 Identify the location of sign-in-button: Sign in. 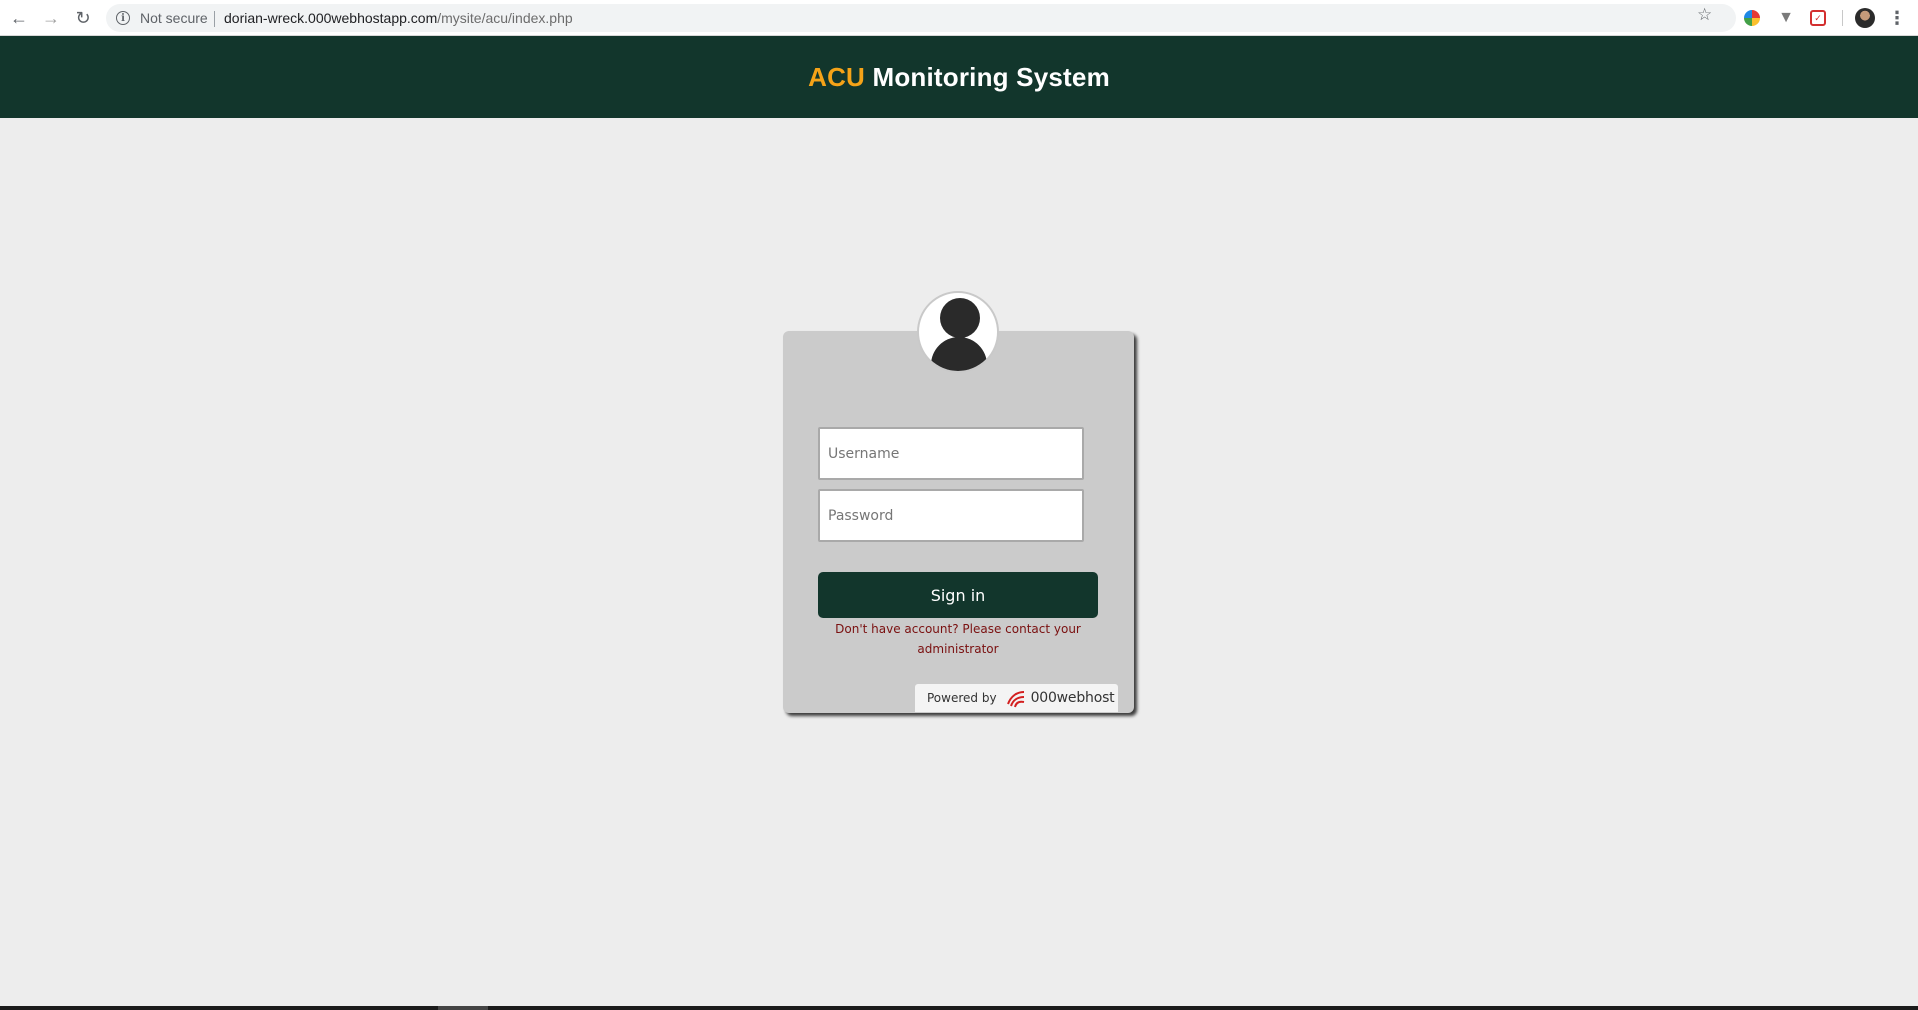
(958, 595).